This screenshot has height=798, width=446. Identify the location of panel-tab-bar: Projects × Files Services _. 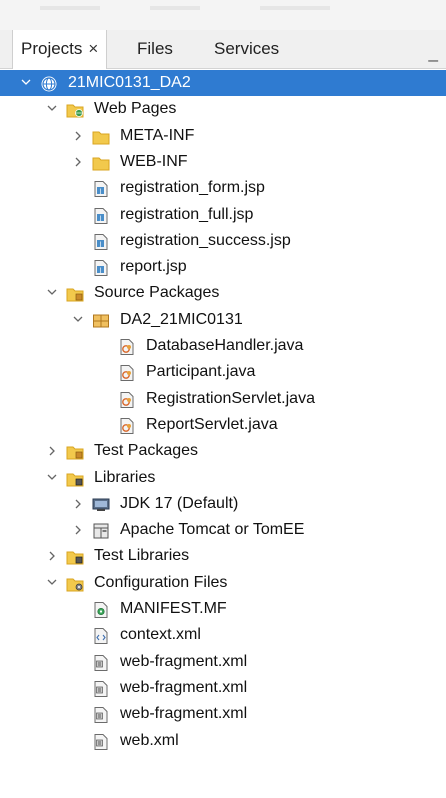
(223, 49).